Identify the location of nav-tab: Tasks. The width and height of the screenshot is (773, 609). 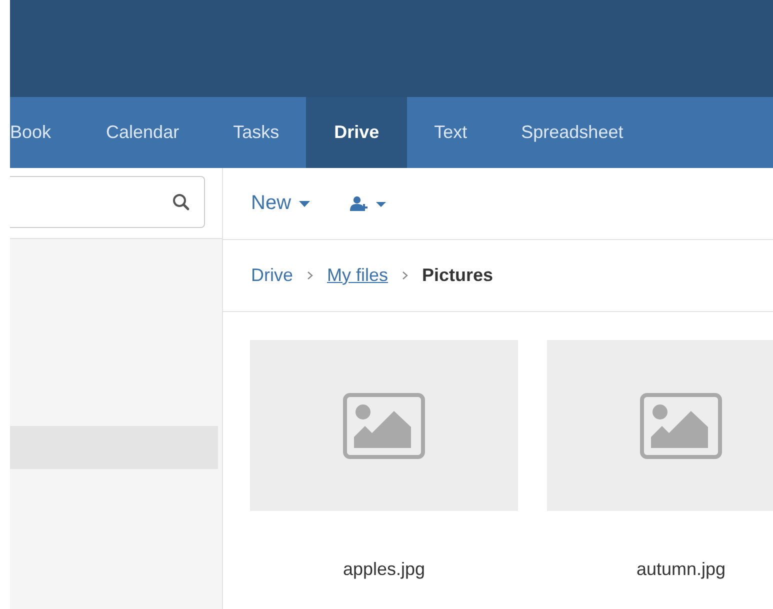
(256, 132).